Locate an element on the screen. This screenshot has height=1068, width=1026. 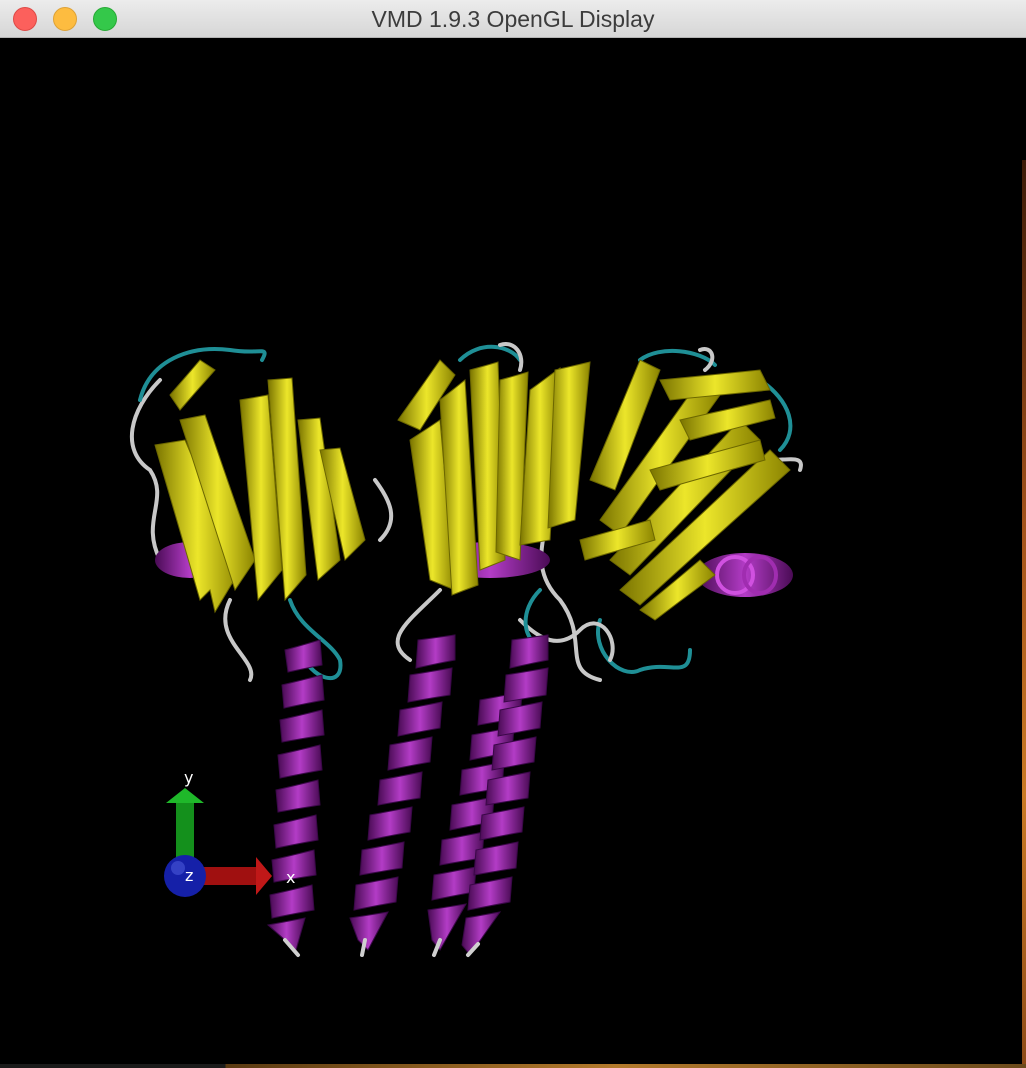
desktop-background-edge is located at coordinates (1024, 614).